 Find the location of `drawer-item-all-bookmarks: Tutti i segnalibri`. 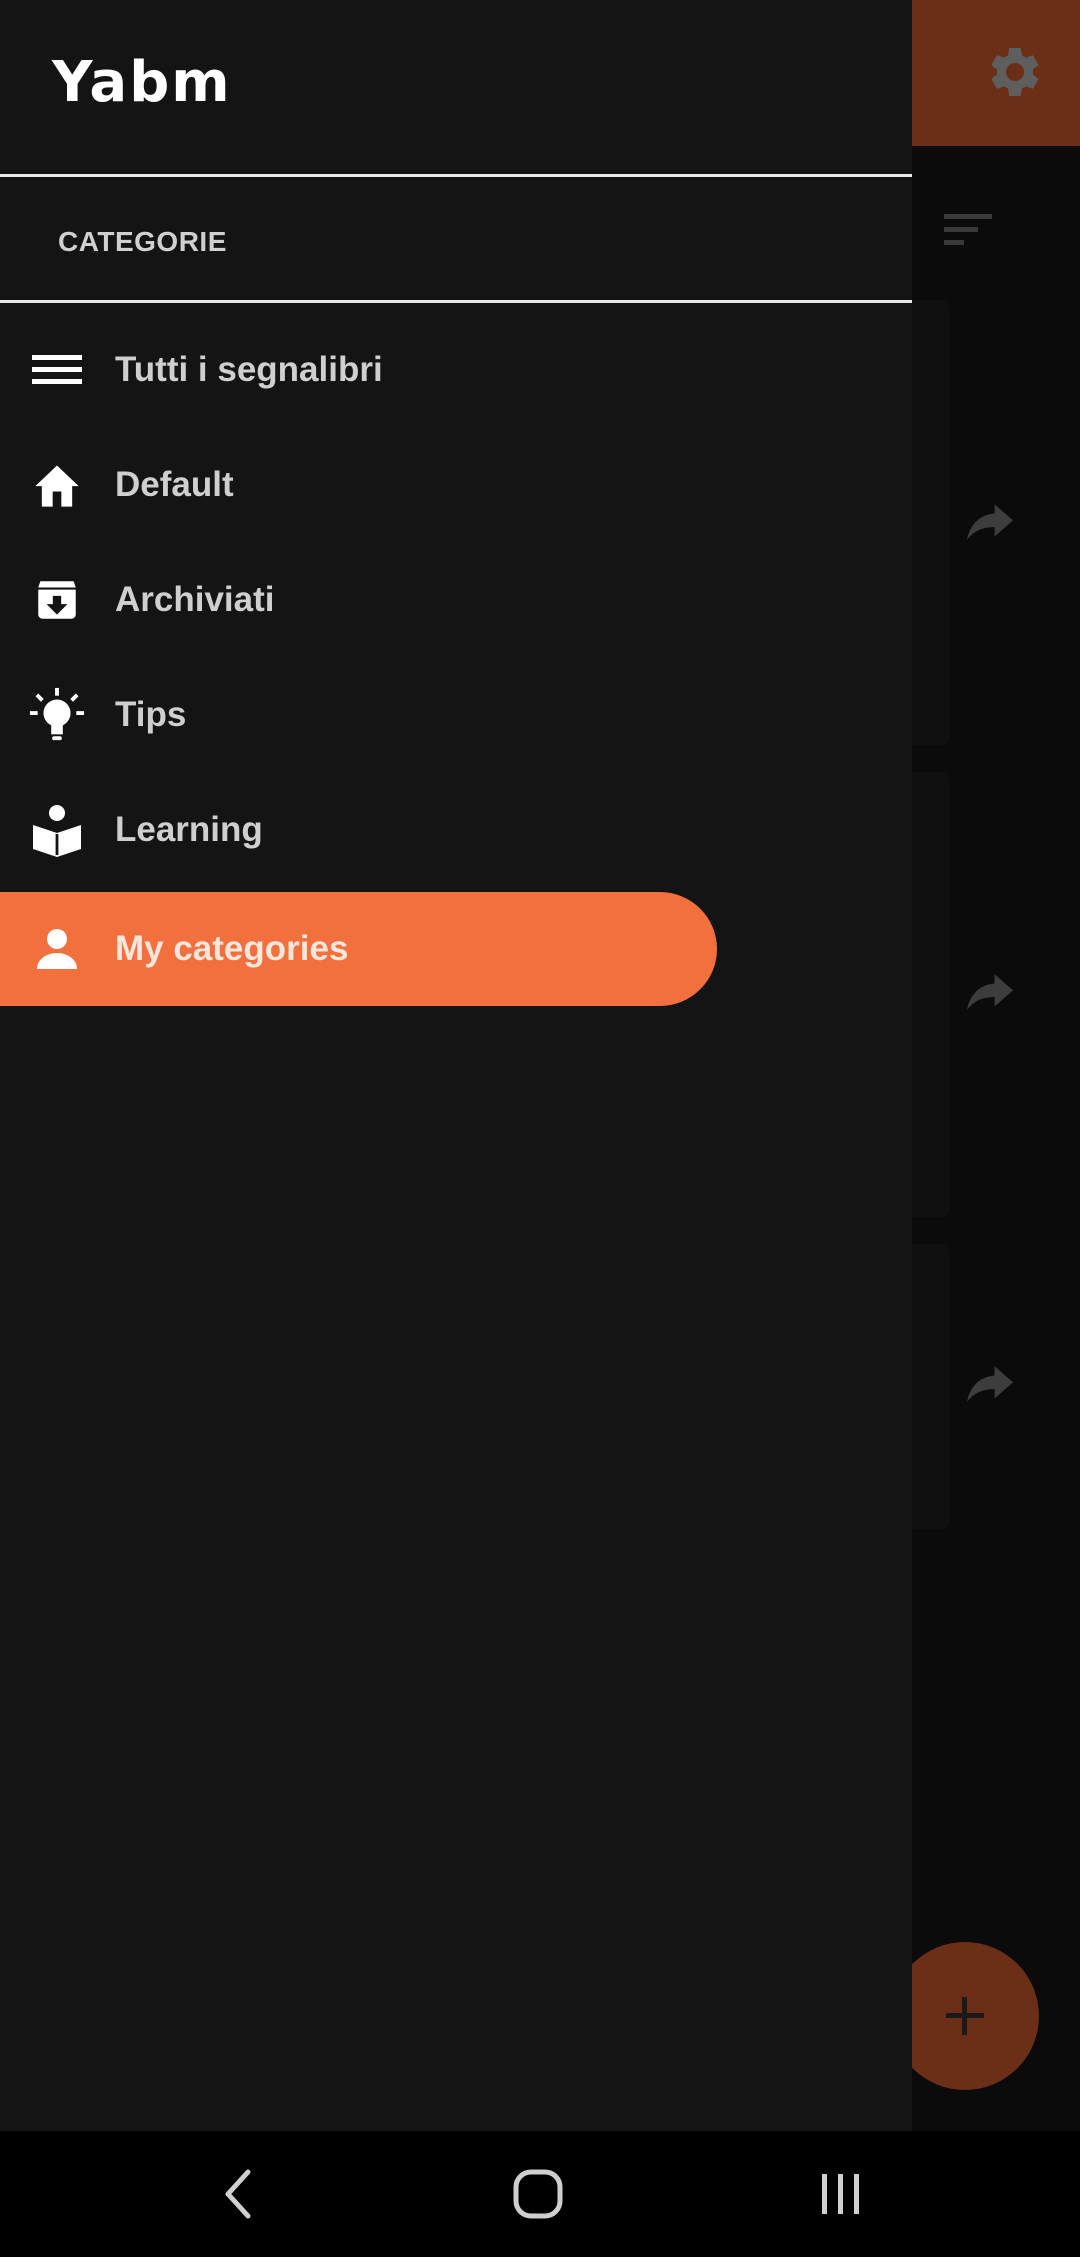

drawer-item-all-bookmarks: Tutti i segnalibri is located at coordinates (456, 370).